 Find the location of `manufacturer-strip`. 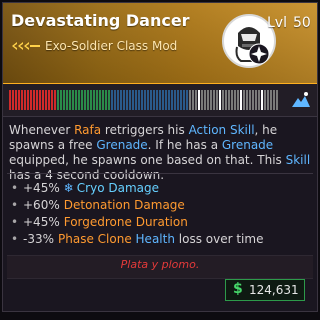

manufacturer-strip is located at coordinates (160, 100).